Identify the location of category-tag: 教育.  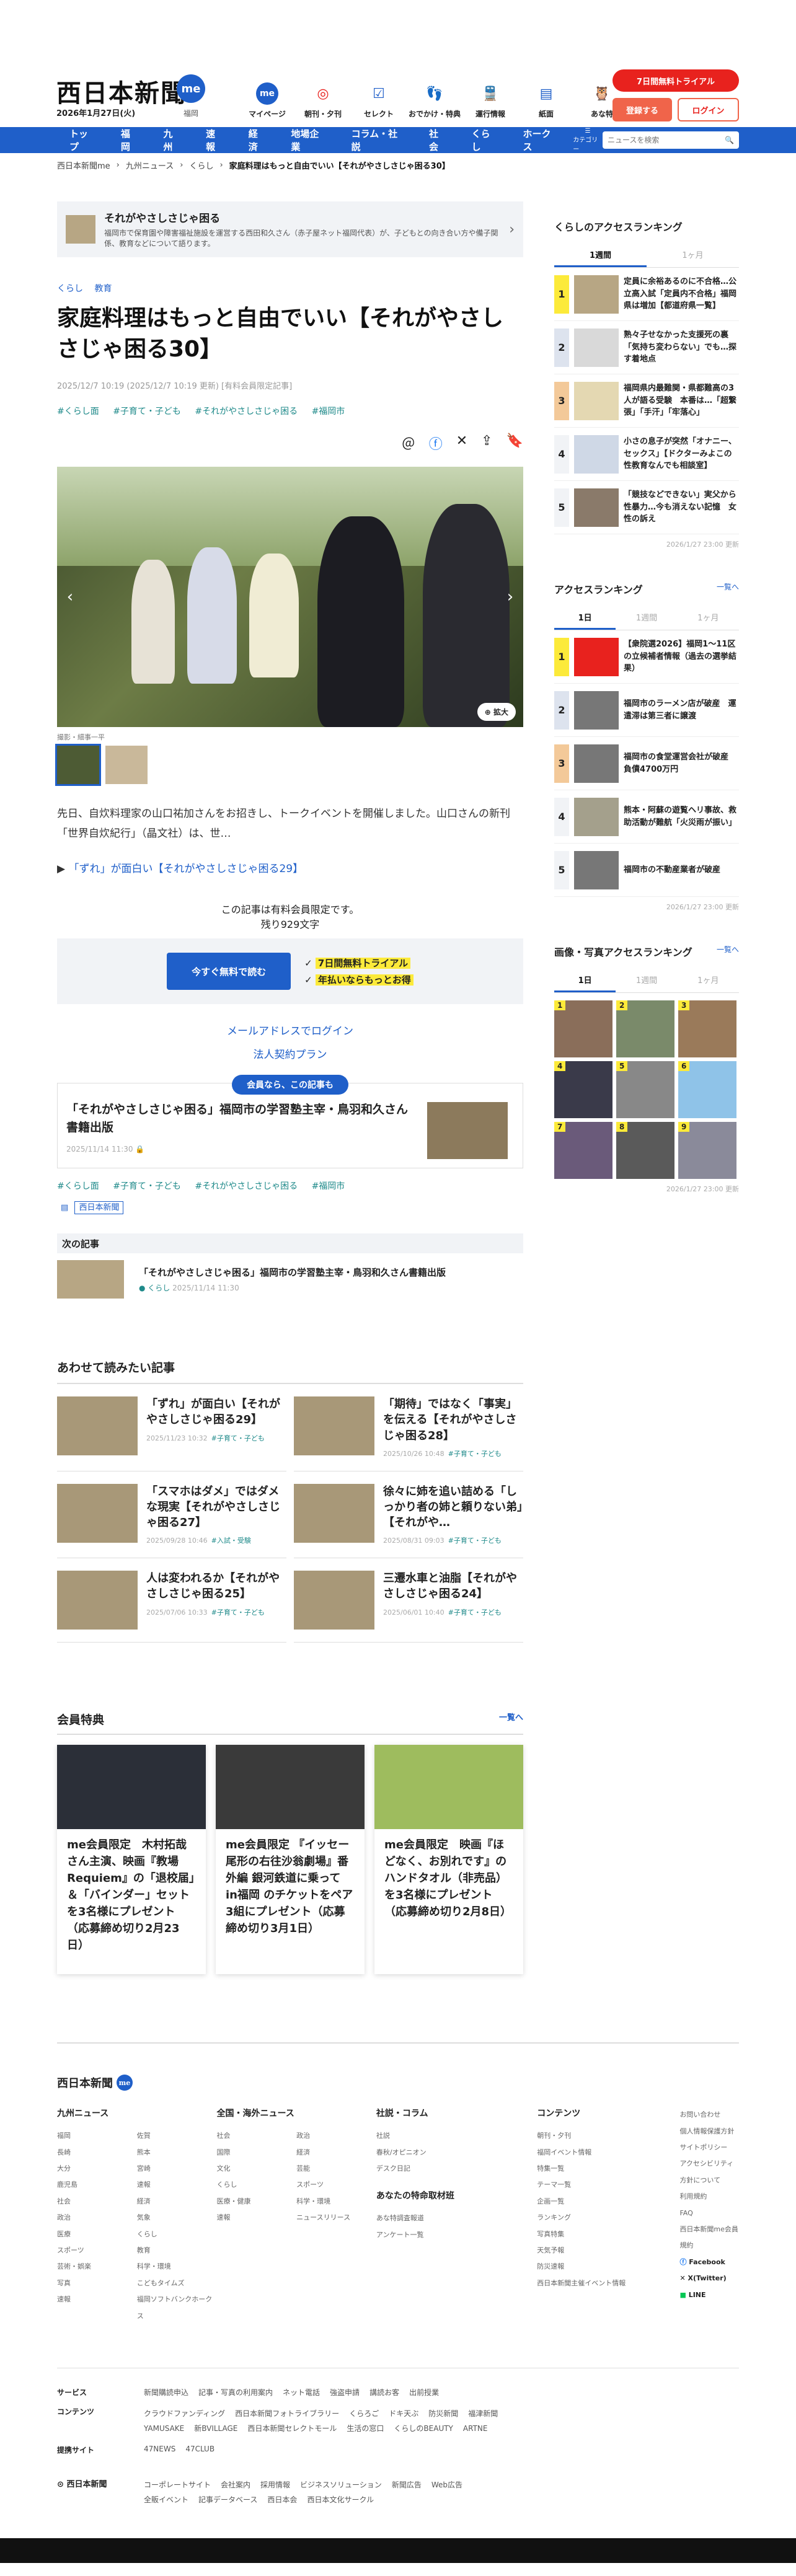
(103, 289).